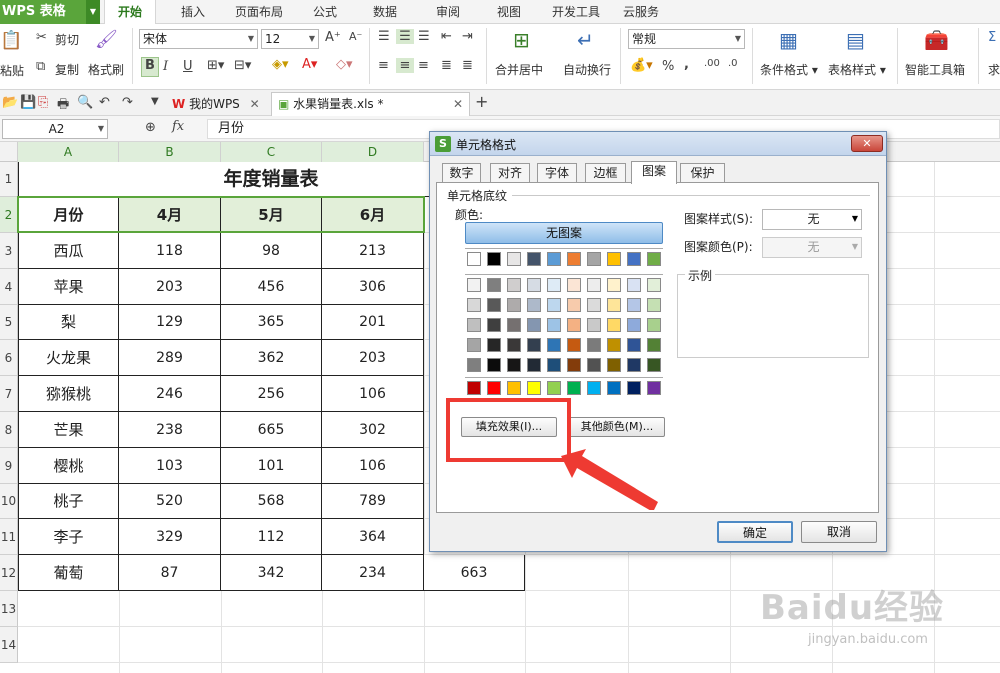  What do you see at coordinates (519, 69) in the screenshot?
I see `merge-center-button: 合并居中` at bounding box center [519, 69].